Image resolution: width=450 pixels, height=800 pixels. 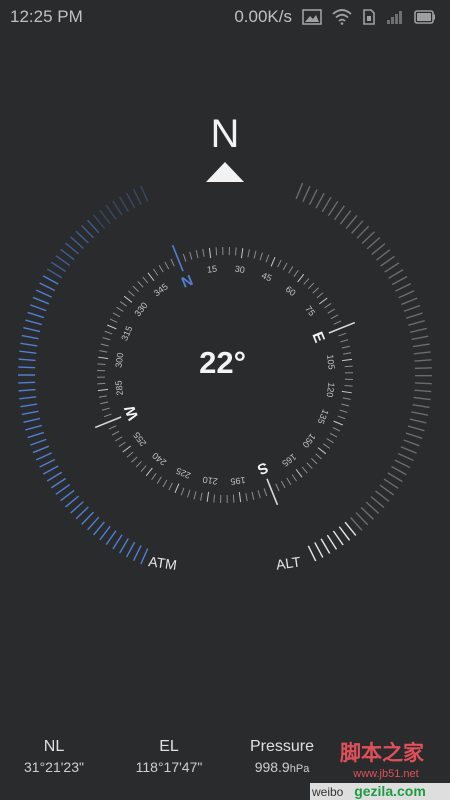 I want to click on dial-number: 105, so click(x=331, y=362).